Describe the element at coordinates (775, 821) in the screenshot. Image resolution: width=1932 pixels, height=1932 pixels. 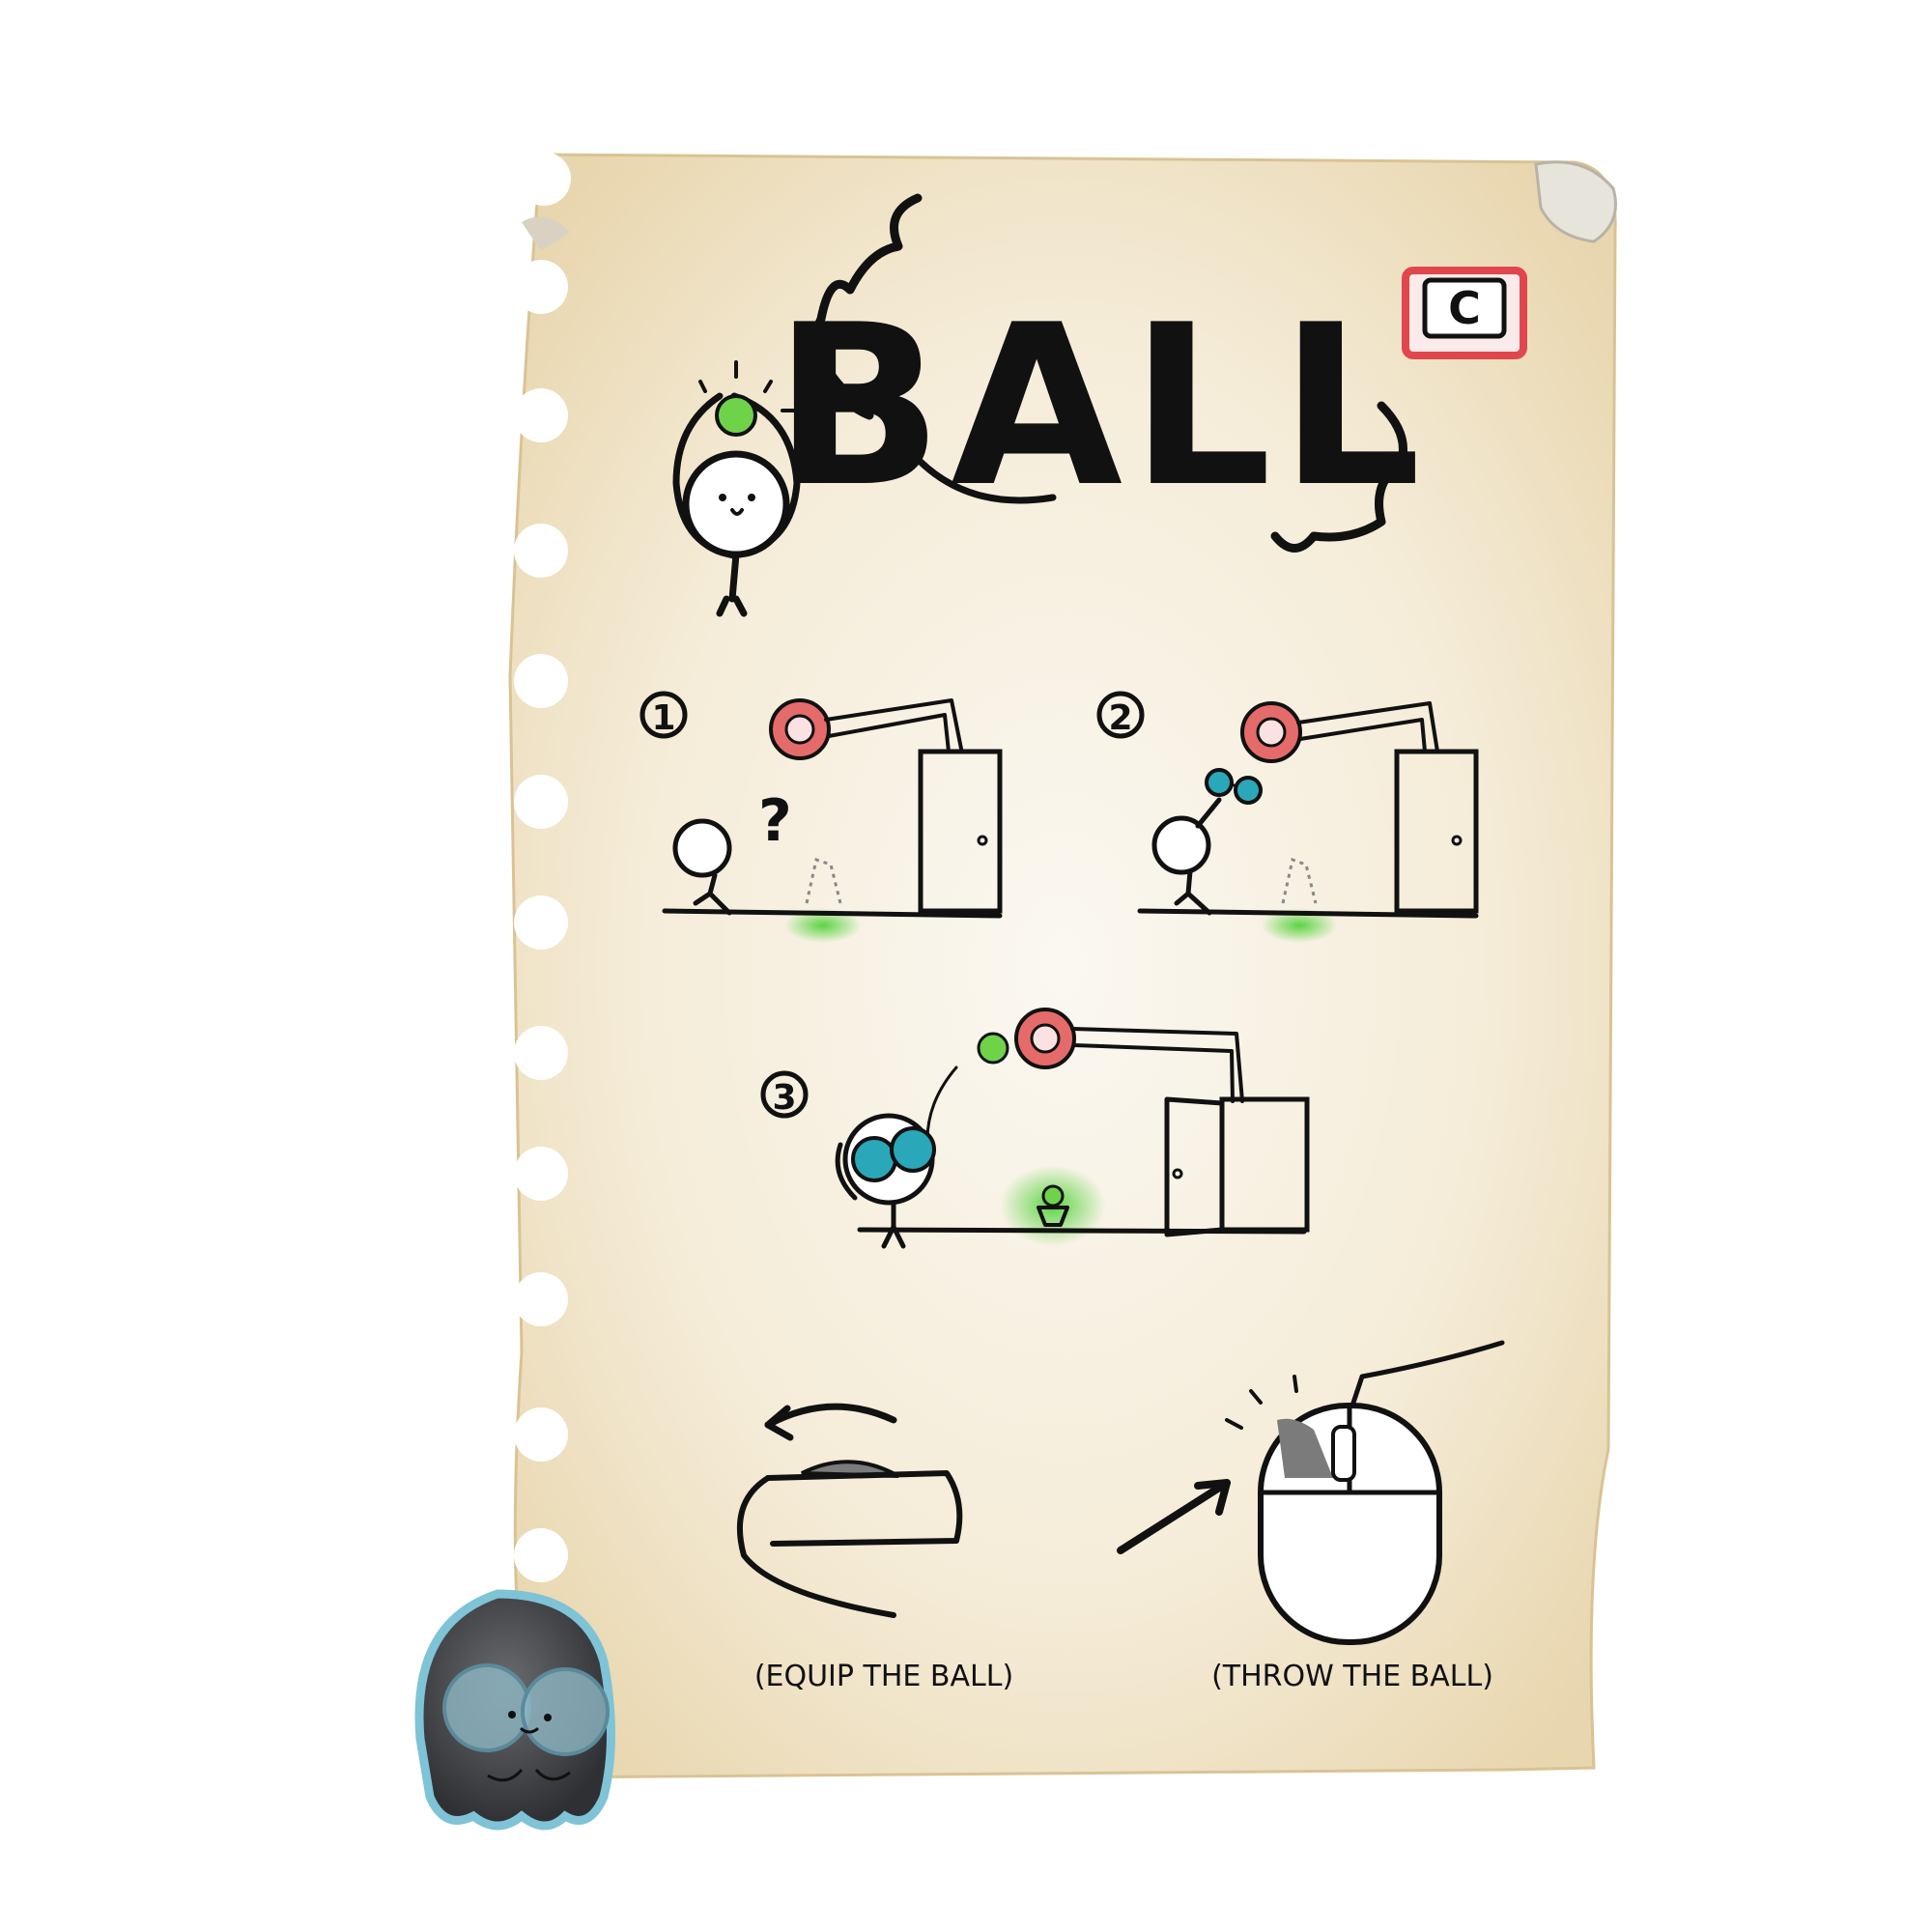
I see `question-mark-icon: ?` at that location.